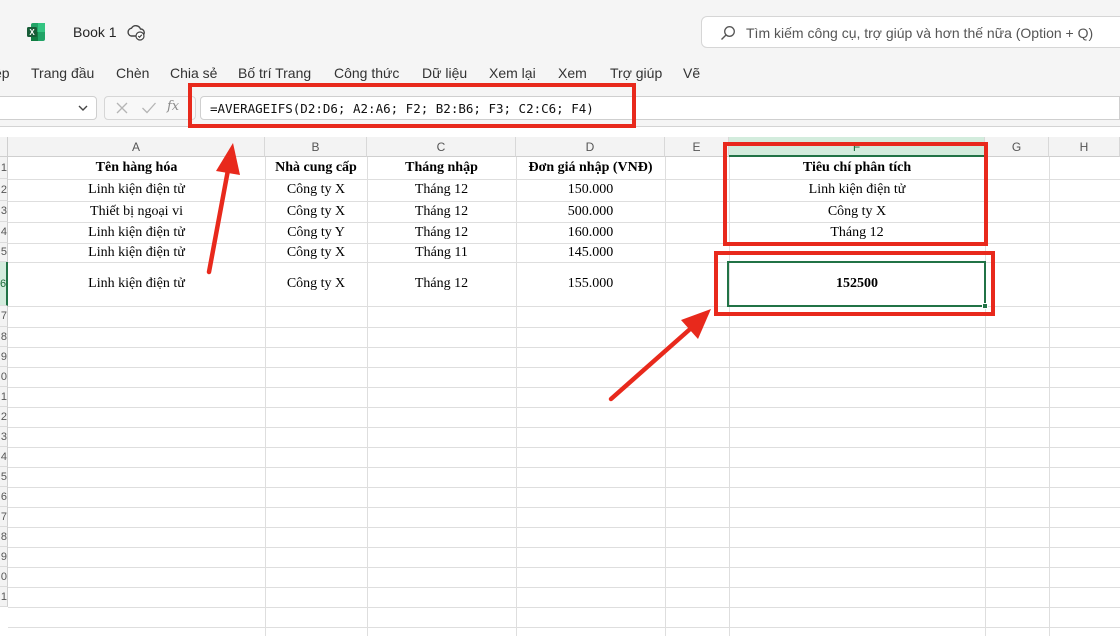 This screenshot has height=636, width=1120. What do you see at coordinates (132, 73) in the screenshot?
I see `tab-insert: Chèn` at bounding box center [132, 73].